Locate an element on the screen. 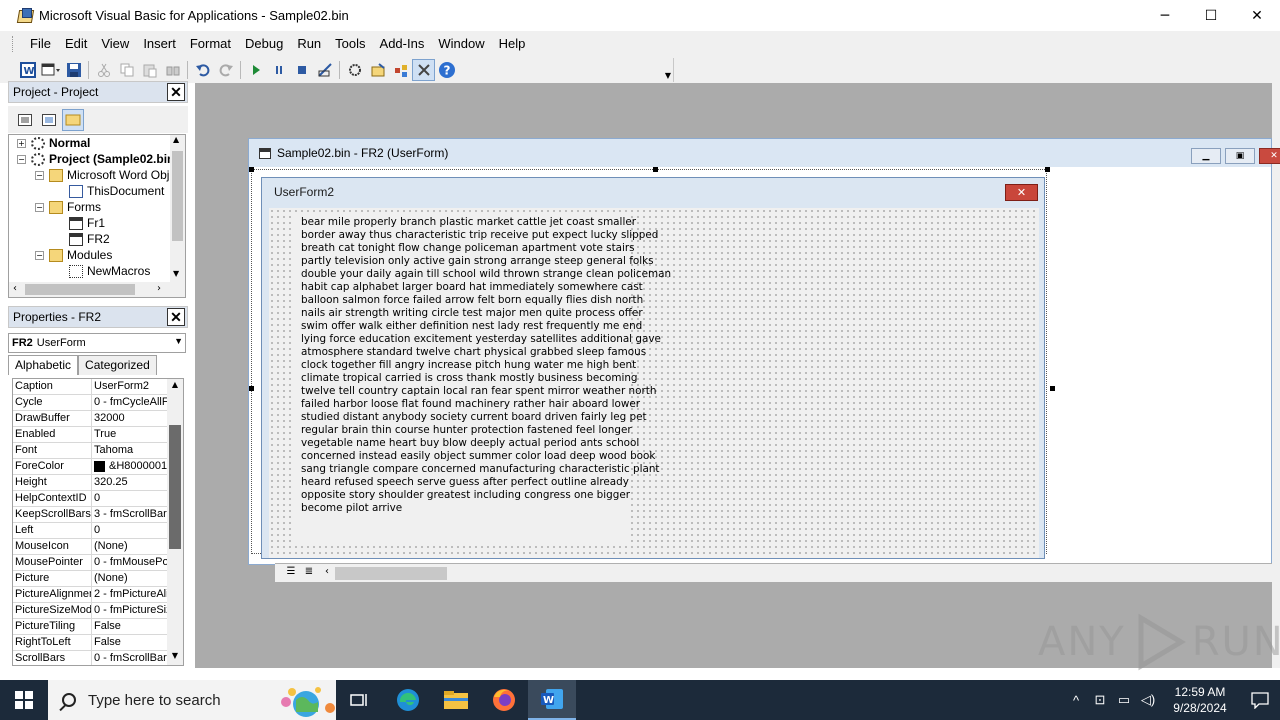  cut-icon is located at coordinates (103, 70).